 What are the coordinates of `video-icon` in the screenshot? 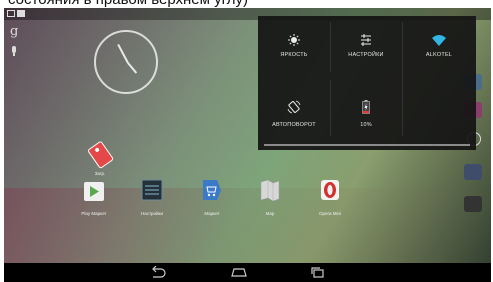 It's located at (473, 204).